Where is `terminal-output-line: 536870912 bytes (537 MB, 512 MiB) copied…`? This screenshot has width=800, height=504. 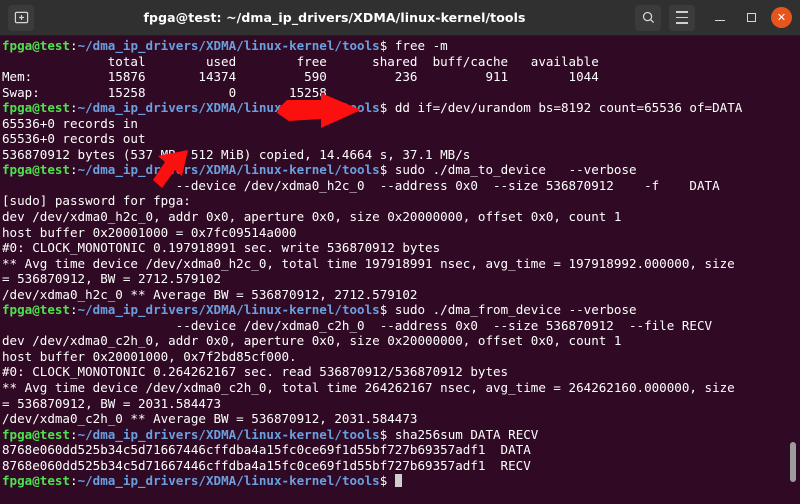
terminal-output-line: 536870912 bytes (537 MB, 512 MiB) copied… is located at coordinates (401, 155).